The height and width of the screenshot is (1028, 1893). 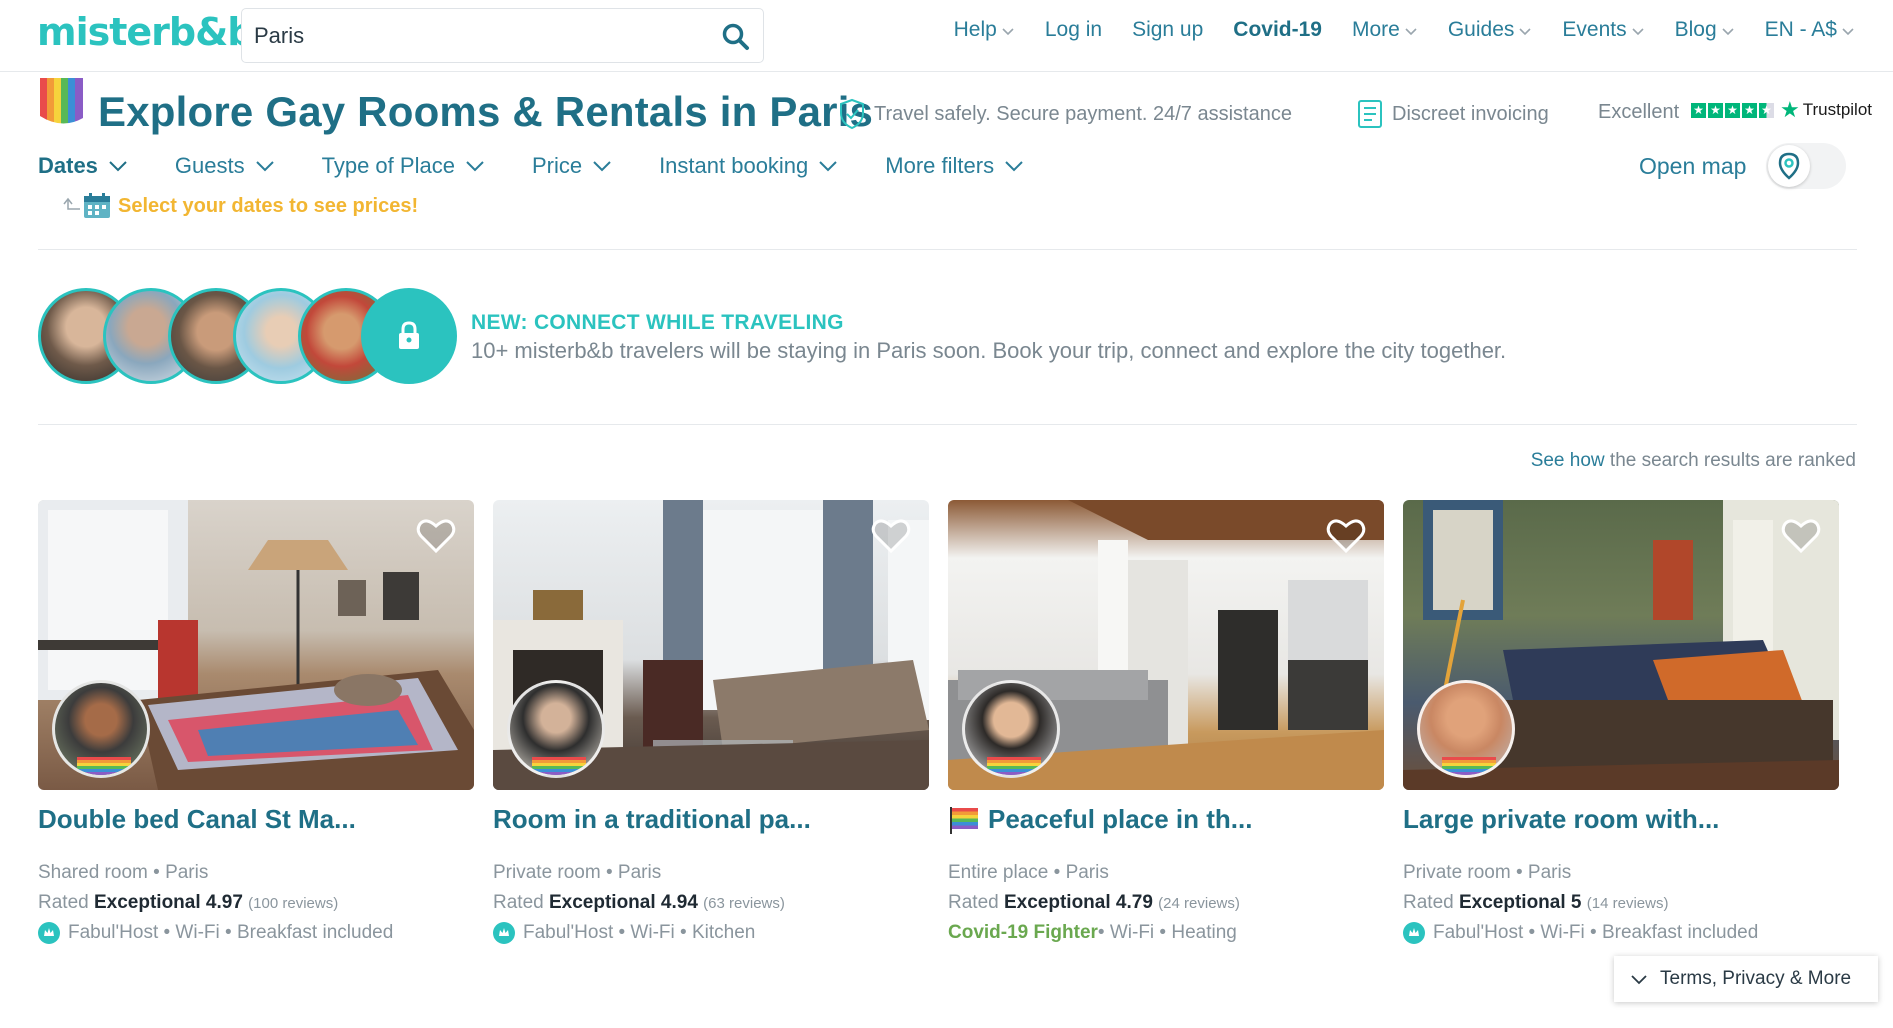 I want to click on filter-more: More filters, so click(x=954, y=166).